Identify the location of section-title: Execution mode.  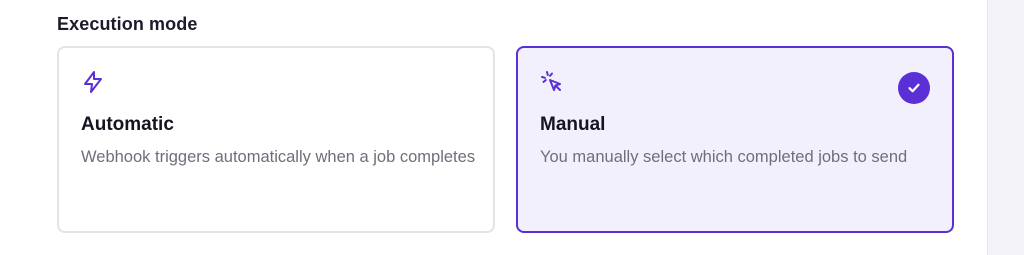
(127, 24).